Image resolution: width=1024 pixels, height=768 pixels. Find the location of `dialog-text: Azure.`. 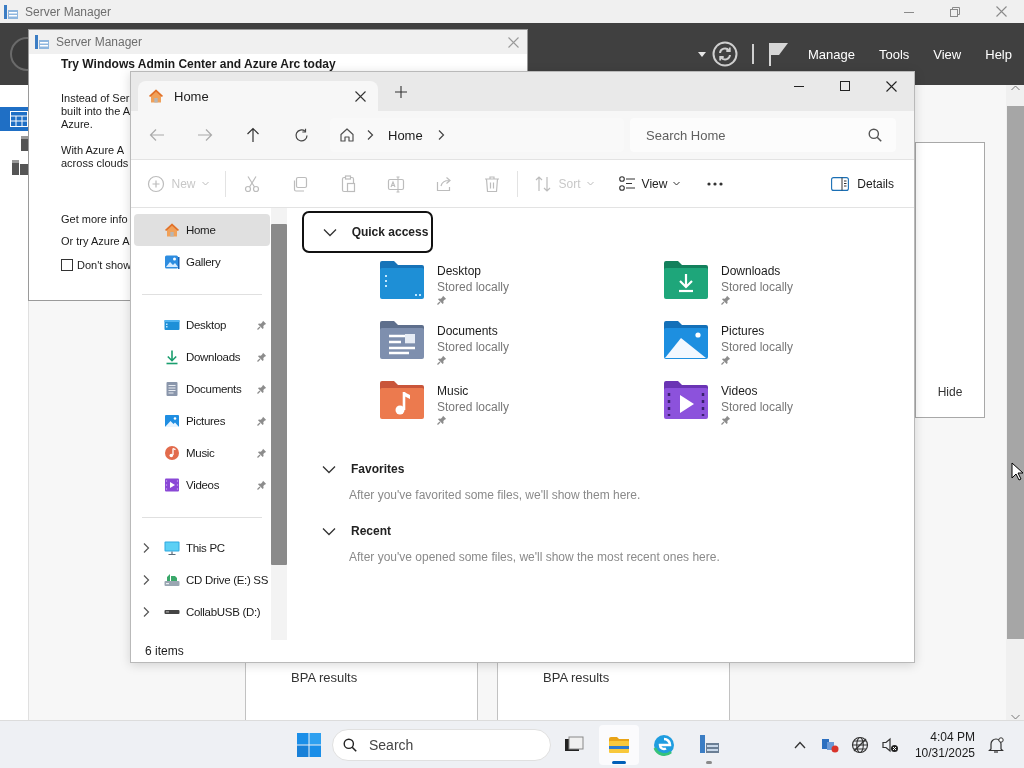

dialog-text: Azure. is located at coordinates (77, 124).